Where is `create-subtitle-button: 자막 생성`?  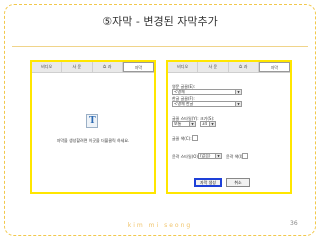
create-subtitle-button: 자막 생성 is located at coordinates (208, 182).